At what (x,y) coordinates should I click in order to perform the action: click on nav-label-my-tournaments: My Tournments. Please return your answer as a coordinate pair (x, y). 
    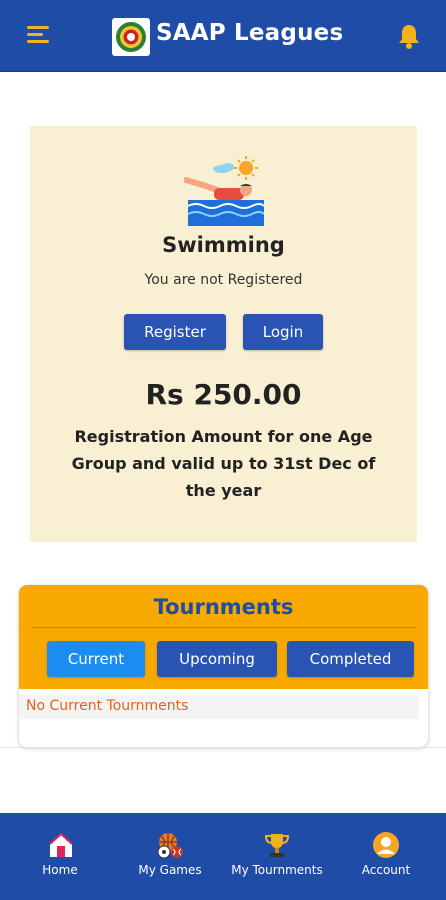
    Looking at the image, I should click on (277, 870).